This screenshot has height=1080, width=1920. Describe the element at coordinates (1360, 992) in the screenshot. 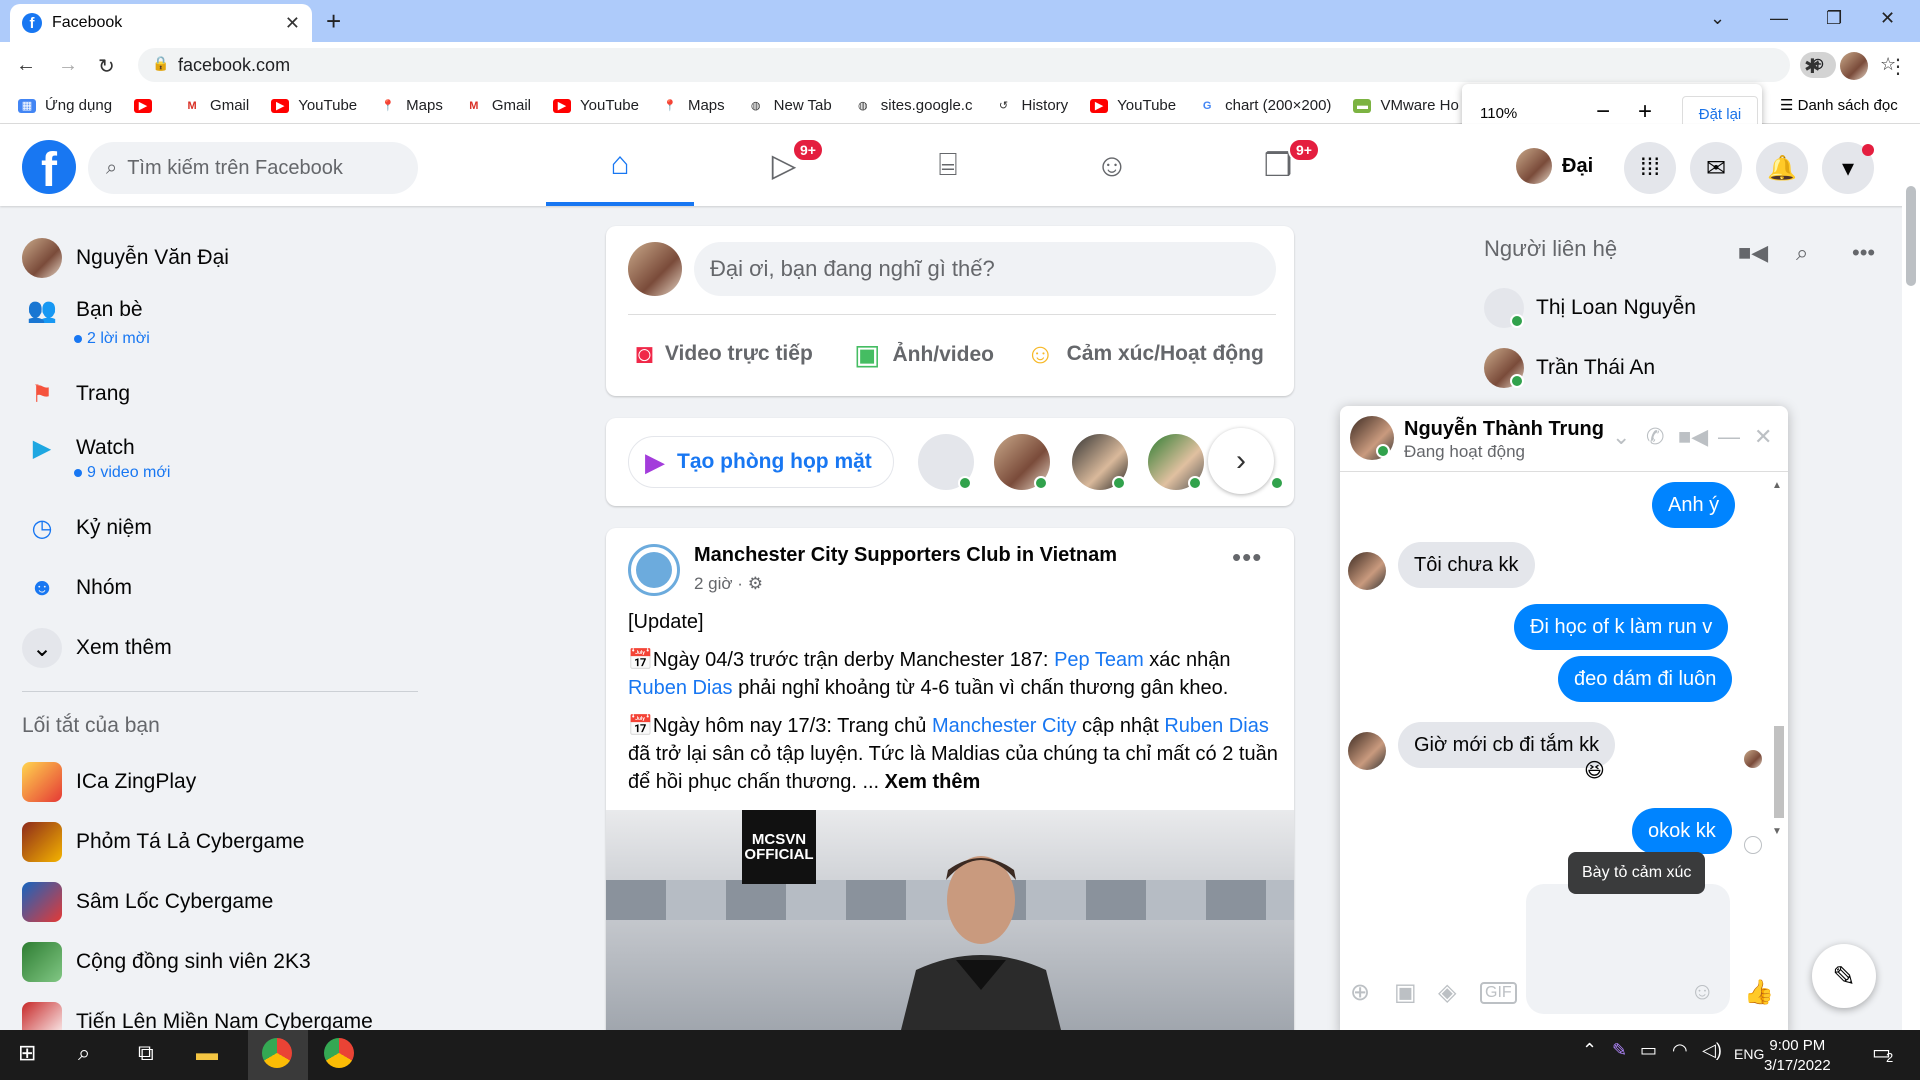

I see `plus-circle-icon: ⊕` at that location.